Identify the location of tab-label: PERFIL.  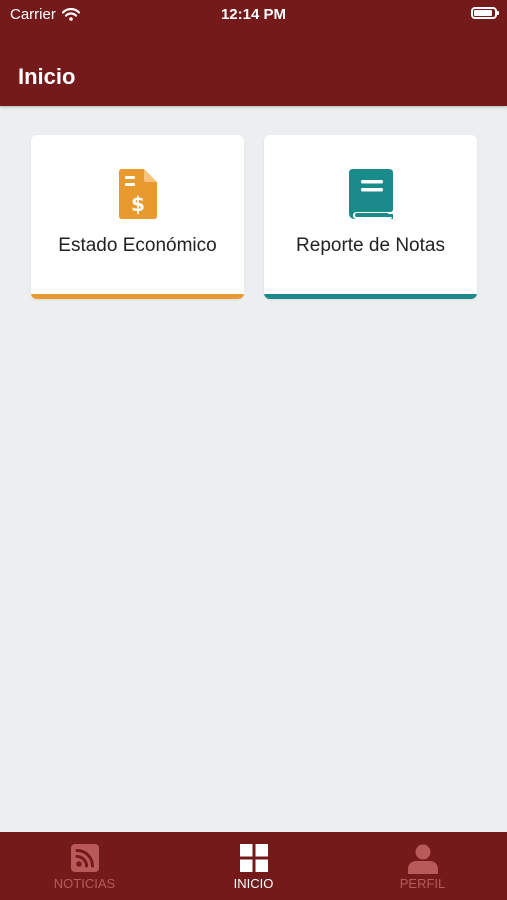
(422, 883).